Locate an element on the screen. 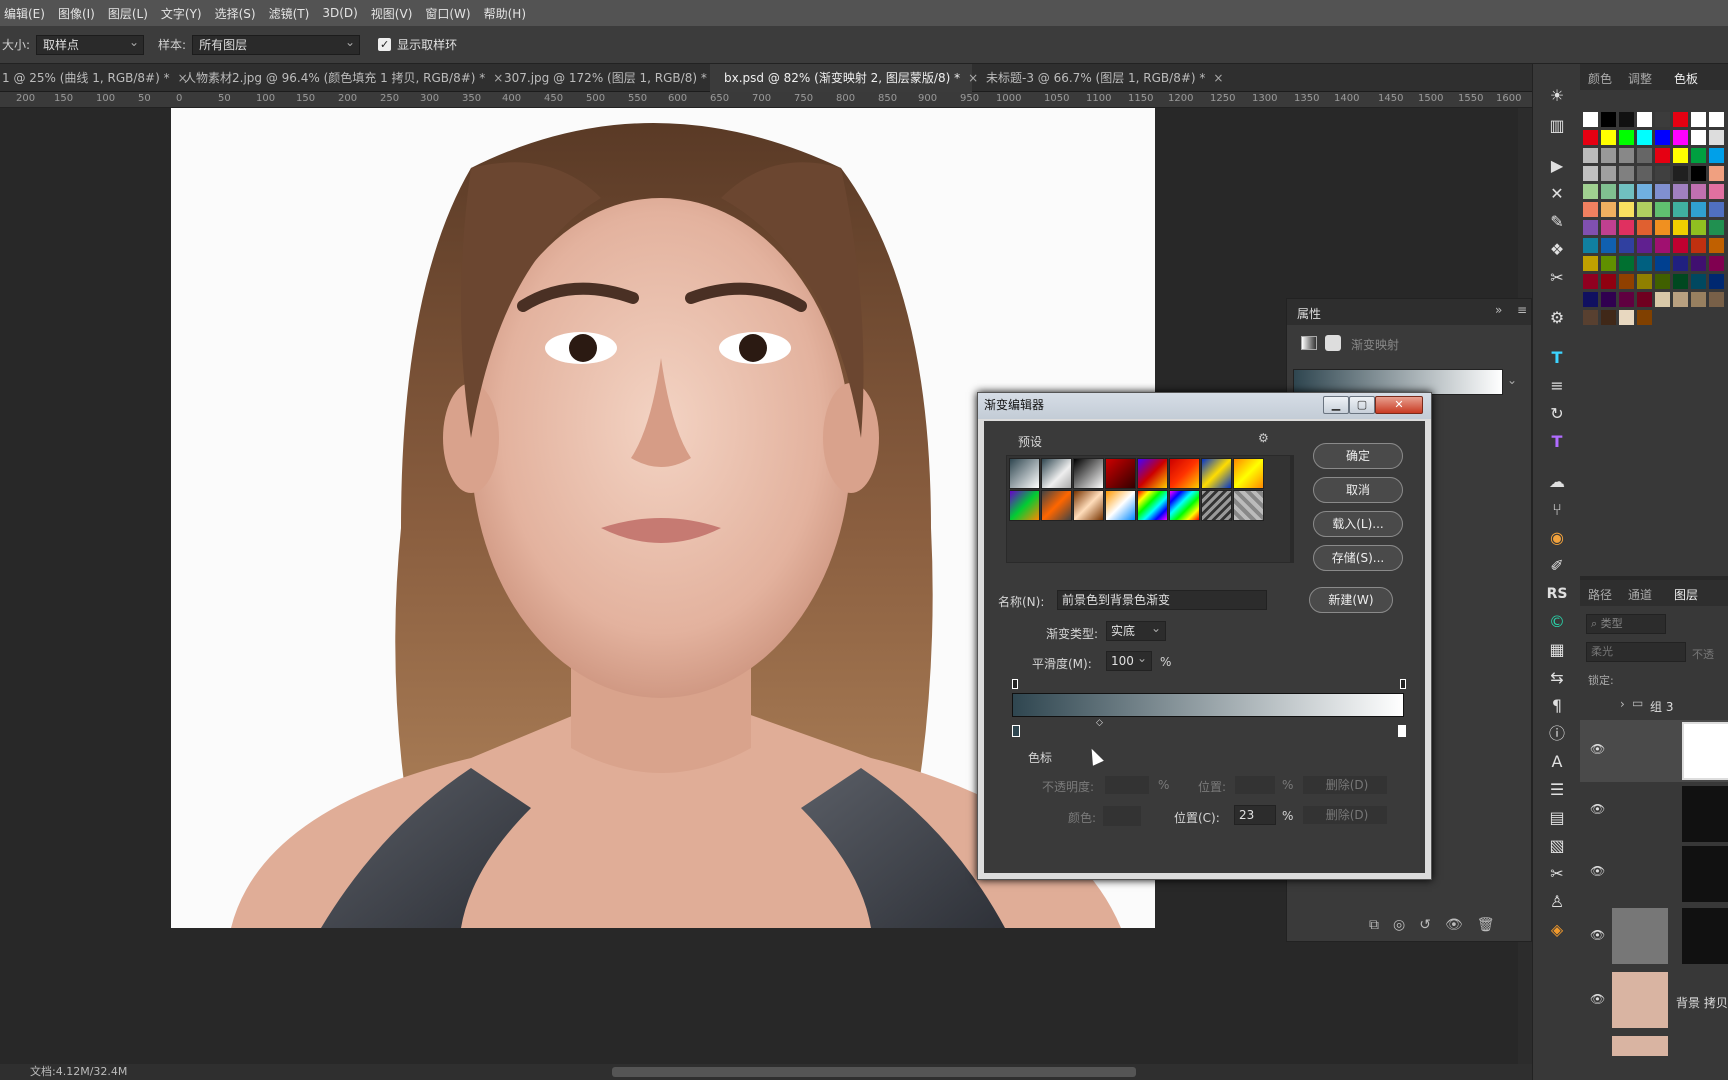  tab-adjustments: 调整 is located at coordinates (1640, 78).